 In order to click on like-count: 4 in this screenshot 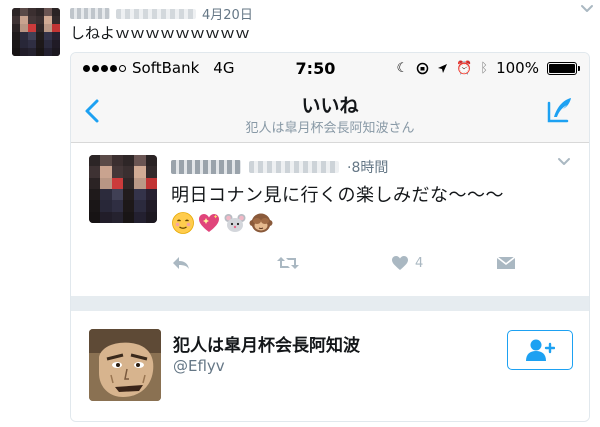, I will do `click(419, 263)`.